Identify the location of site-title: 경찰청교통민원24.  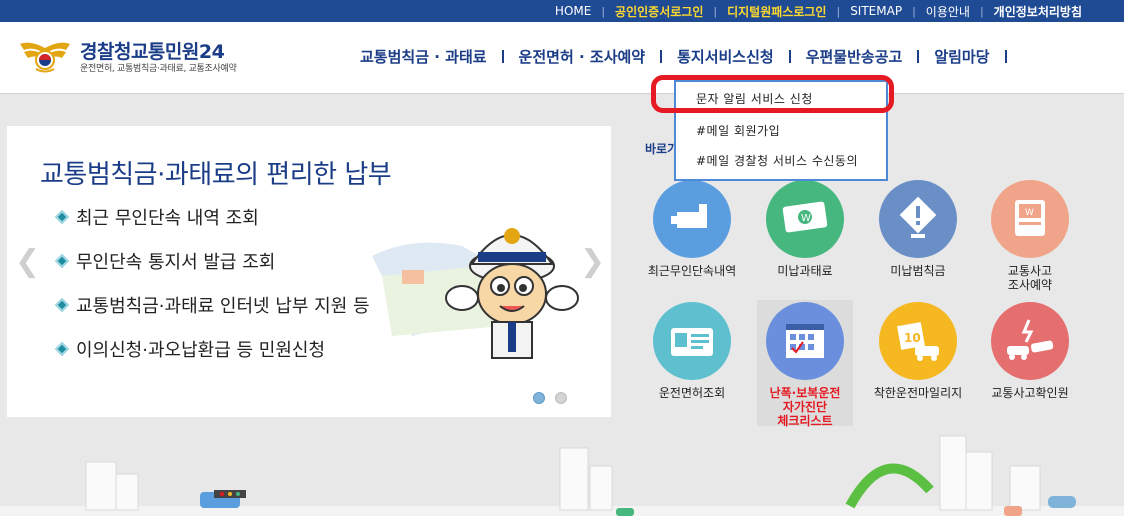
(152, 52).